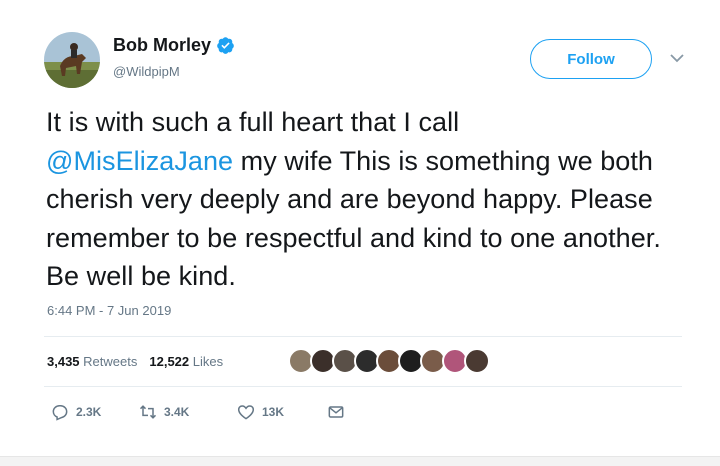 The image size is (720, 466). I want to click on tweet-timestamp: 6:44 PM - 7 Jun 2019, so click(109, 310).